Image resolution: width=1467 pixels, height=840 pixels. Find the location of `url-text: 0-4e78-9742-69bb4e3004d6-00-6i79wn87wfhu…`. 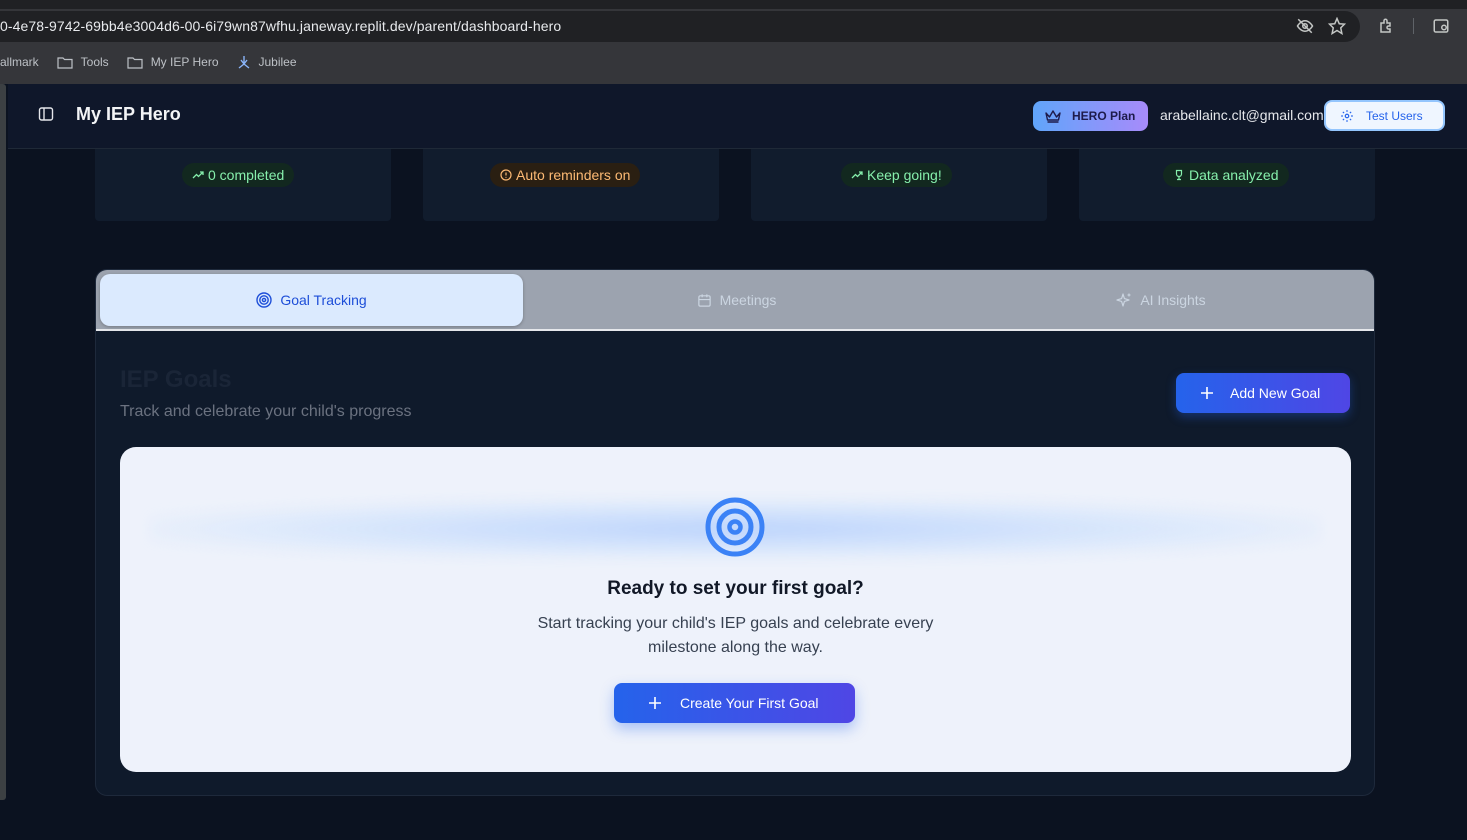

url-text: 0-4e78-9742-69bb4e3004d6-00-6i79wn87wfhu… is located at coordinates (280, 26).